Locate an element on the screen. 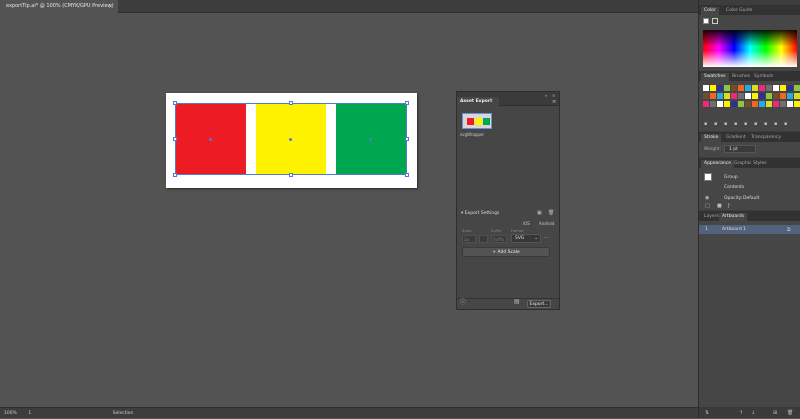 The image size is (800, 419). tab-gradient: Gradient is located at coordinates (736, 138).